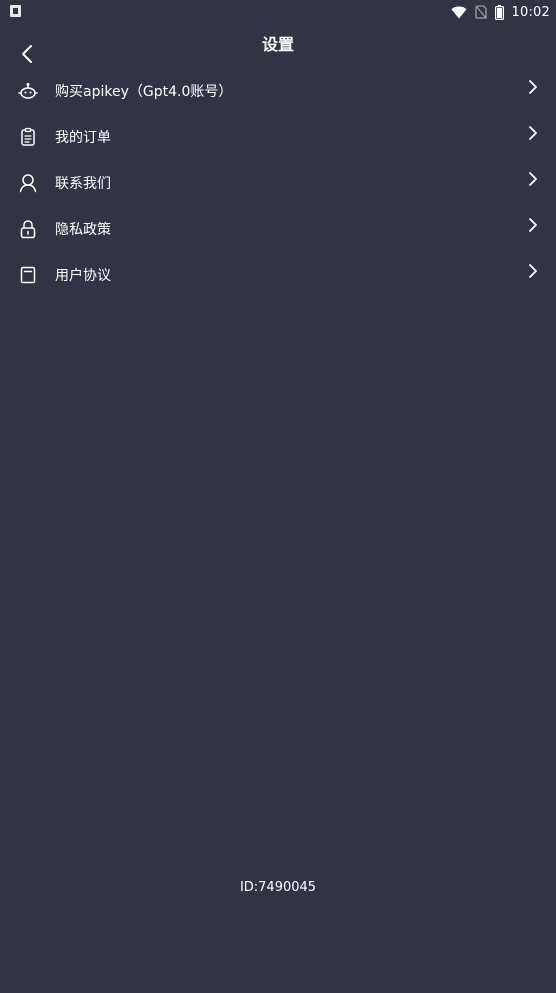 This screenshot has width=556, height=993. I want to click on user-icon, so click(28, 183).